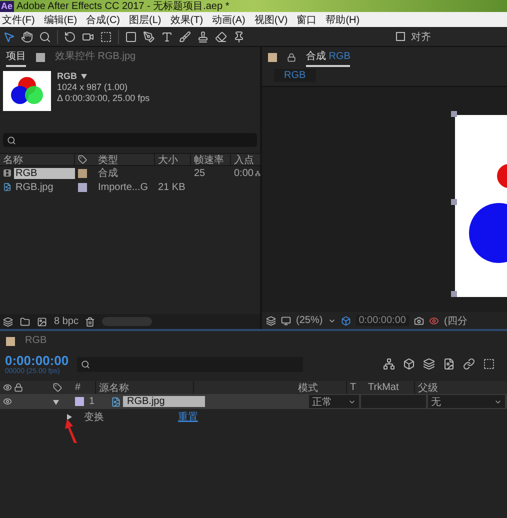 Image resolution: width=507 pixels, height=518 pixels. I want to click on snap-checkbox, so click(400, 36).